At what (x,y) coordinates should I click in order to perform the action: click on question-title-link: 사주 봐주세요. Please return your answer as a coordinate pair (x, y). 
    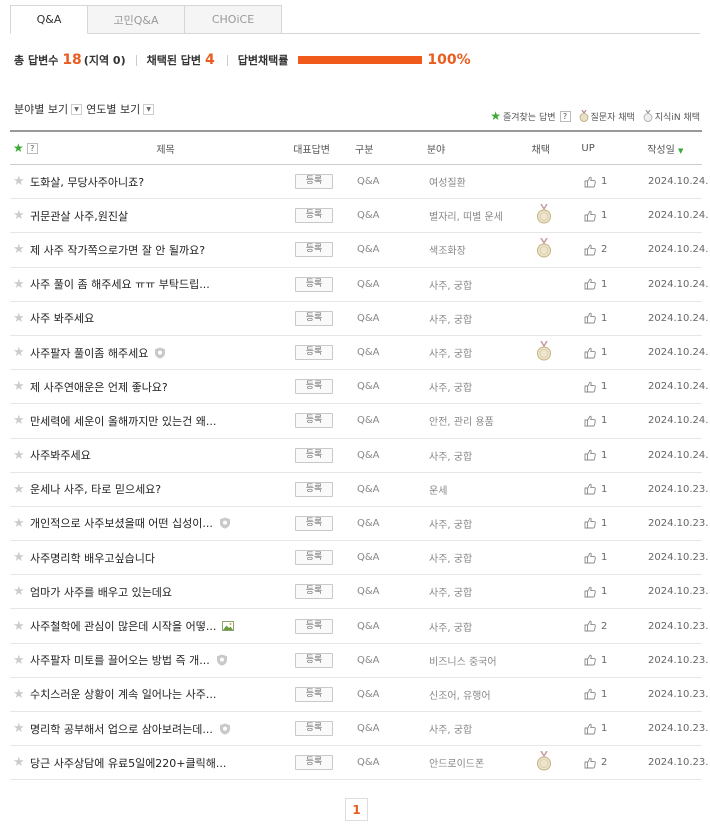
    Looking at the image, I should click on (62, 318).